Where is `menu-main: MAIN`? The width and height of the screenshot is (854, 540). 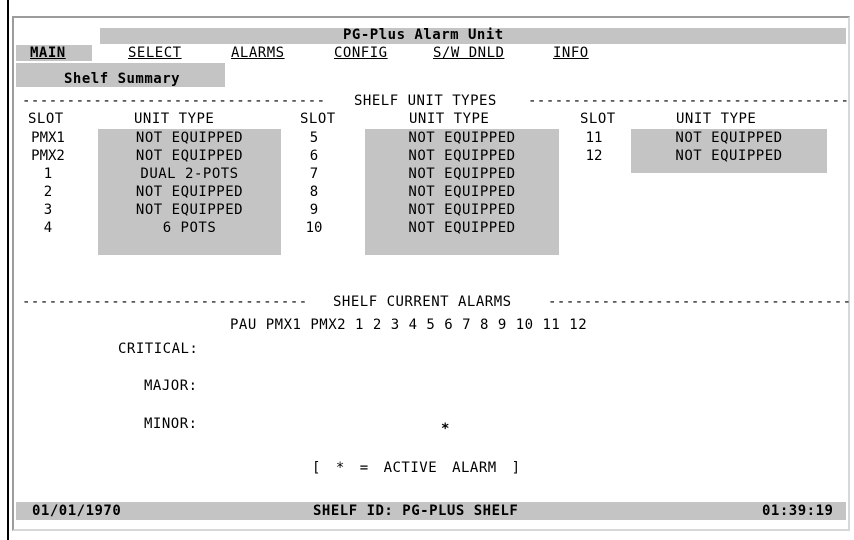 menu-main: MAIN is located at coordinates (48, 53).